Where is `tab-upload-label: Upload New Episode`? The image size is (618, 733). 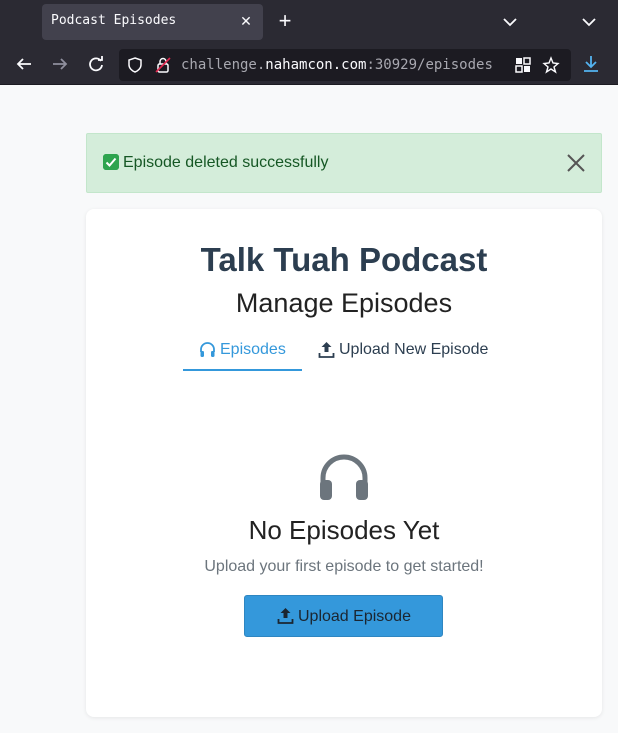 tab-upload-label: Upload New Episode is located at coordinates (414, 349).